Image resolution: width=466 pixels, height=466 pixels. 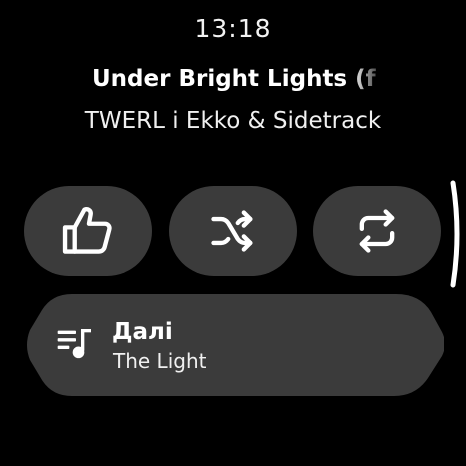 I want to click on like-button, so click(x=88, y=231).